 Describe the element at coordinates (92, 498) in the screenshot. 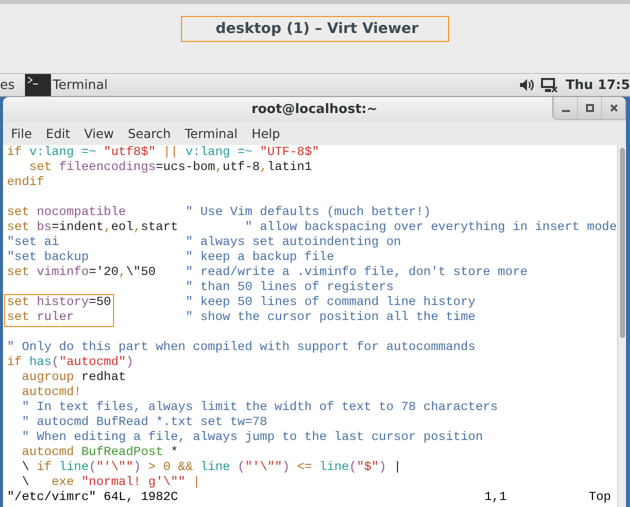

I see `file-info: "/etc/vimrc" 64L, 1982C` at that location.